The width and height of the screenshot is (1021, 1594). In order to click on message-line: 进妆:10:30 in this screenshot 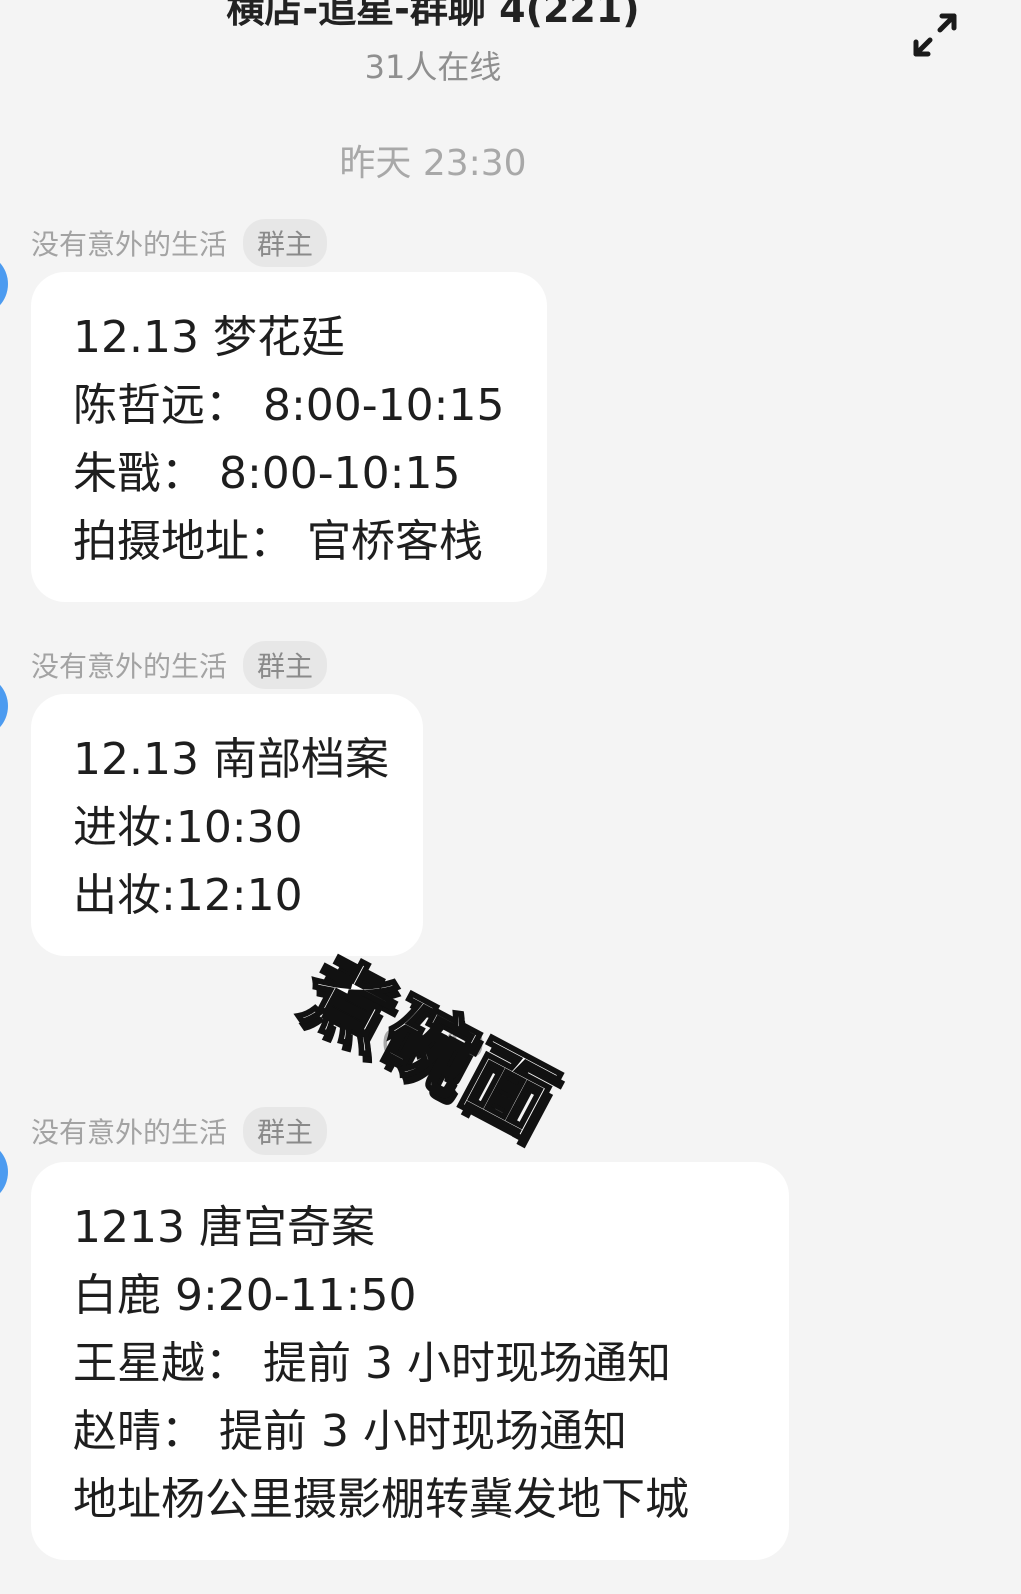, I will do `click(188, 827)`.